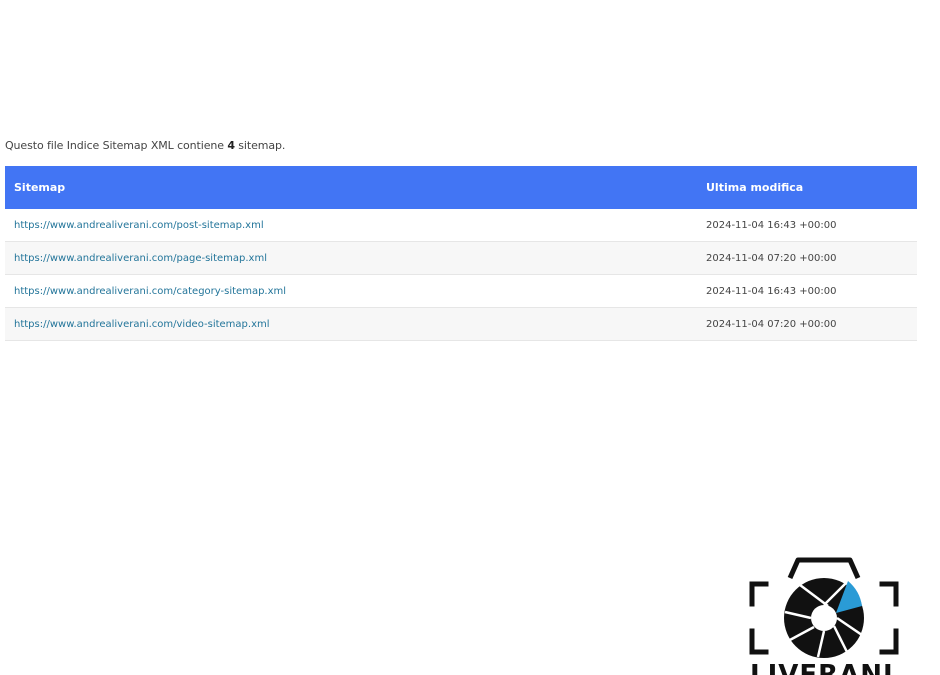  Describe the element at coordinates (231, 145) in the screenshot. I see `sitemap-count: 4` at that location.